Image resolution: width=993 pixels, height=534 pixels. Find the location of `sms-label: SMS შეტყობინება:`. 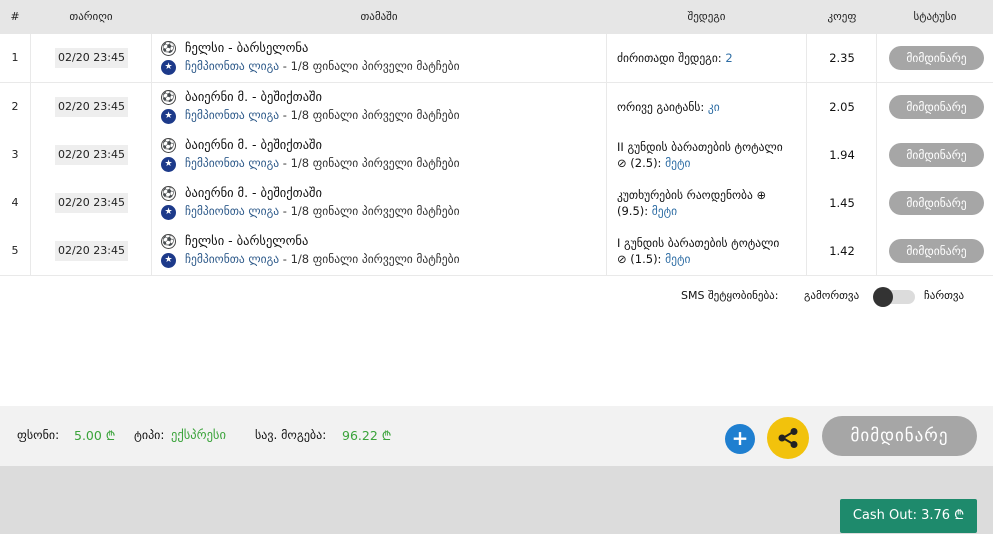

sms-label: SMS შეტყობინება: is located at coordinates (730, 295).